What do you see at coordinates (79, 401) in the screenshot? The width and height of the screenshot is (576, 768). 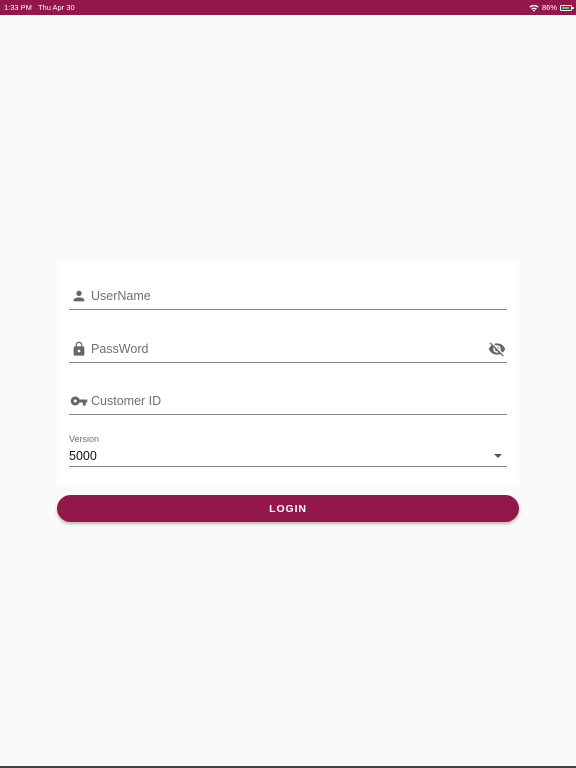 I see `key-icon` at bounding box center [79, 401].